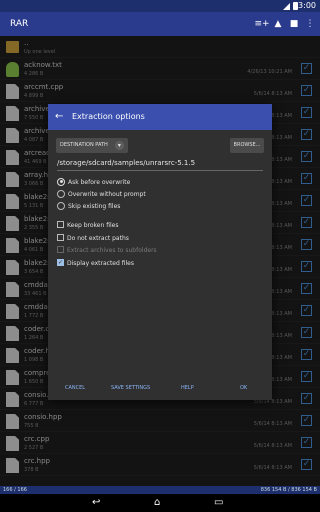  I want to click on checkbox-do-not-extract-paths: Do not extract paths, so click(93, 239).